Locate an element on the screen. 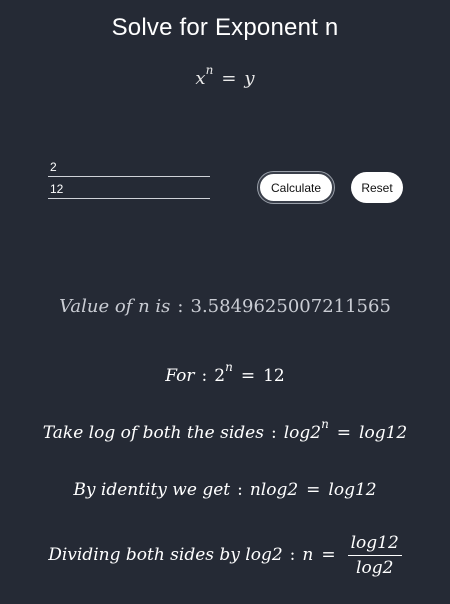 This screenshot has width=450, height=604. answer-value: 3.5849625007211565 is located at coordinates (290, 306).